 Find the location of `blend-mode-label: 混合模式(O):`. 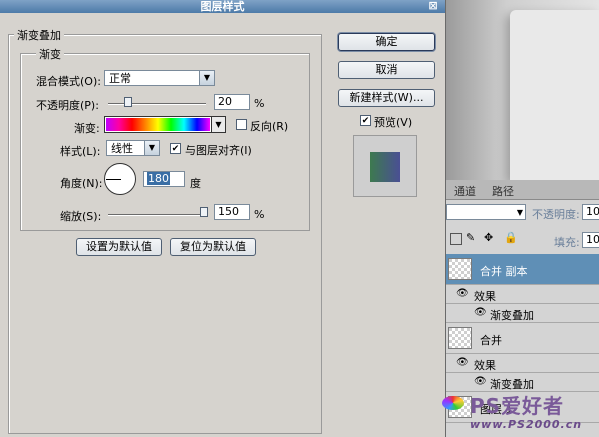

blend-mode-label: 混合模式(O): is located at coordinates (68, 81).